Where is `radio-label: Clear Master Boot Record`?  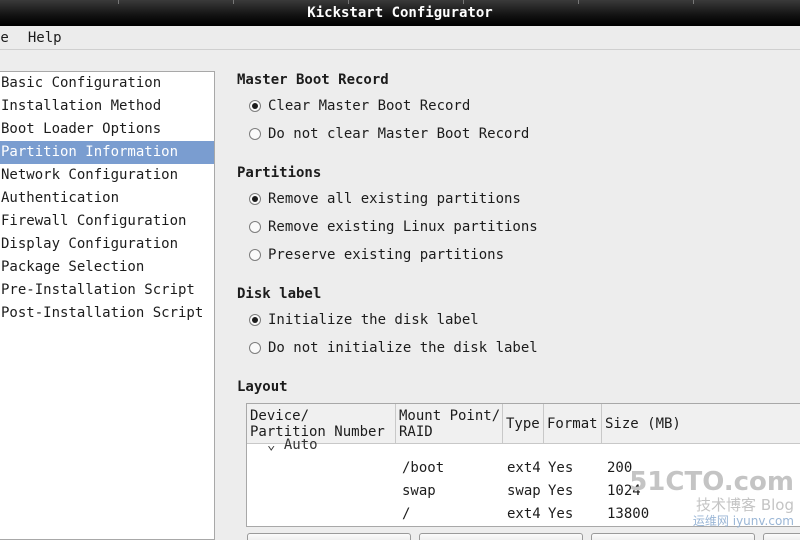
radio-label: Clear Master Boot Record is located at coordinates (369, 106).